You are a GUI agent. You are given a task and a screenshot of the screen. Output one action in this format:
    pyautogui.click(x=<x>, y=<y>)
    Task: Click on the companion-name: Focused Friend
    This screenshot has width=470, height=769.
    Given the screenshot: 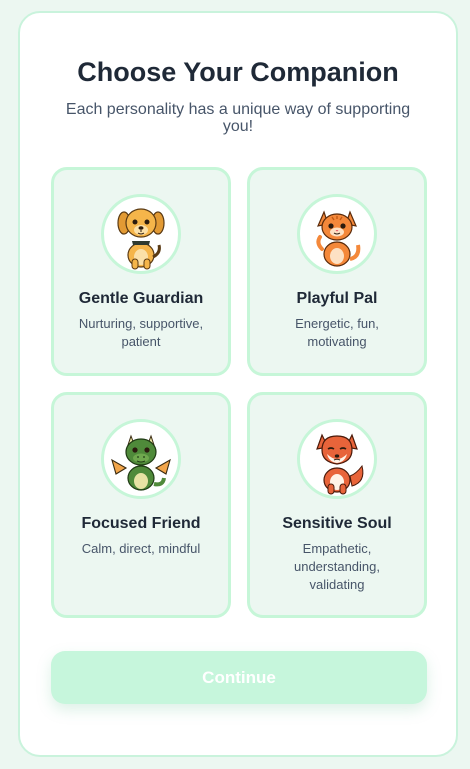 What is the action you would take?
    pyautogui.click(x=141, y=523)
    